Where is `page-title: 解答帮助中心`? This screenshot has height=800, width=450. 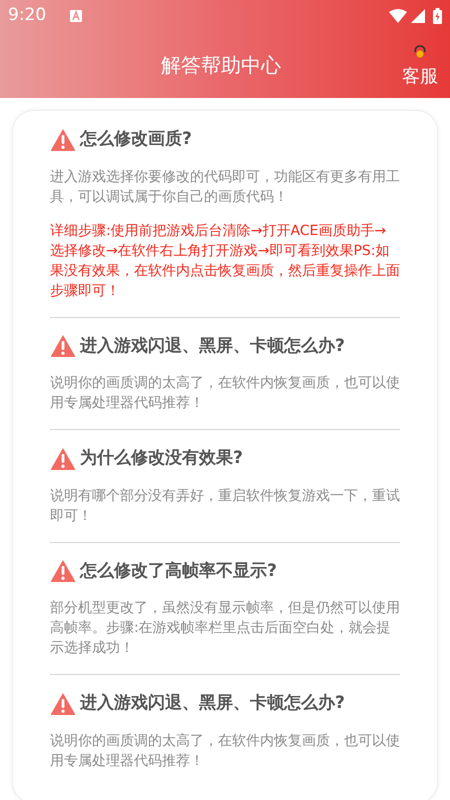
page-title: 解答帮助中心 is located at coordinates (221, 65).